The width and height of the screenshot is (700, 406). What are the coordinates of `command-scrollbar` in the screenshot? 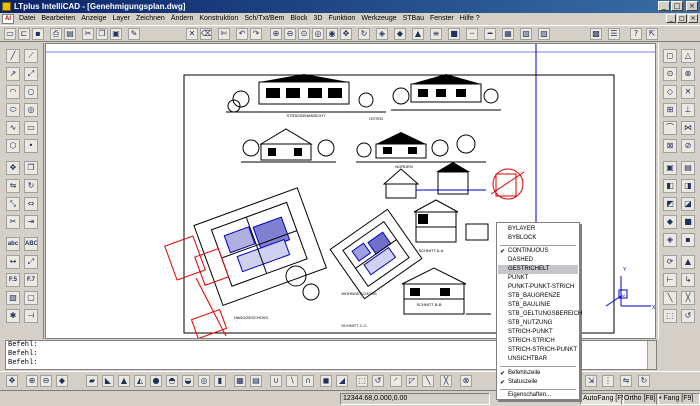 It's located at (651, 355).